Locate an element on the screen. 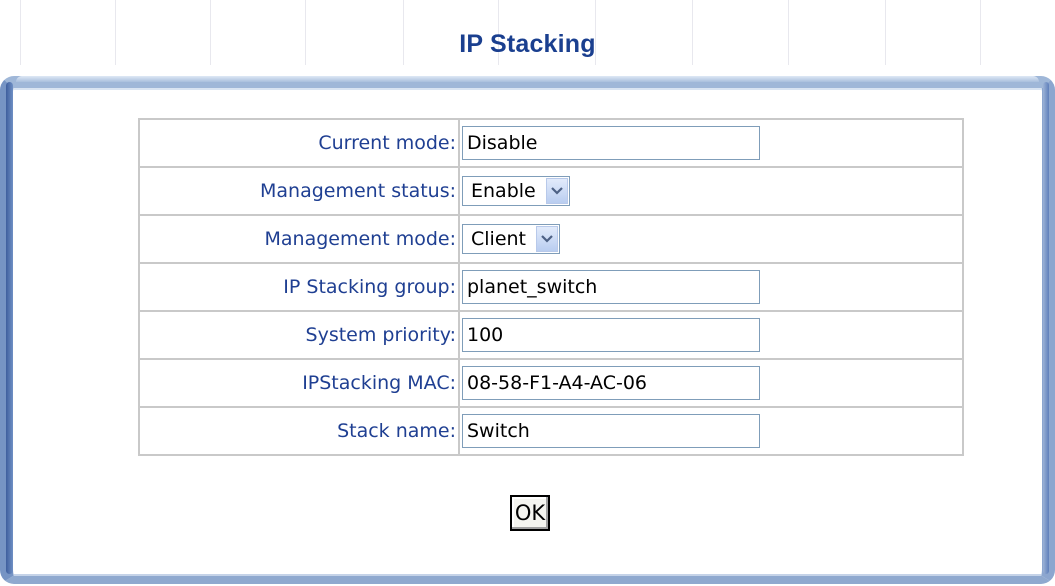 This screenshot has width=1055, height=586. panel-frame-right is located at coordinates (1046, 328).